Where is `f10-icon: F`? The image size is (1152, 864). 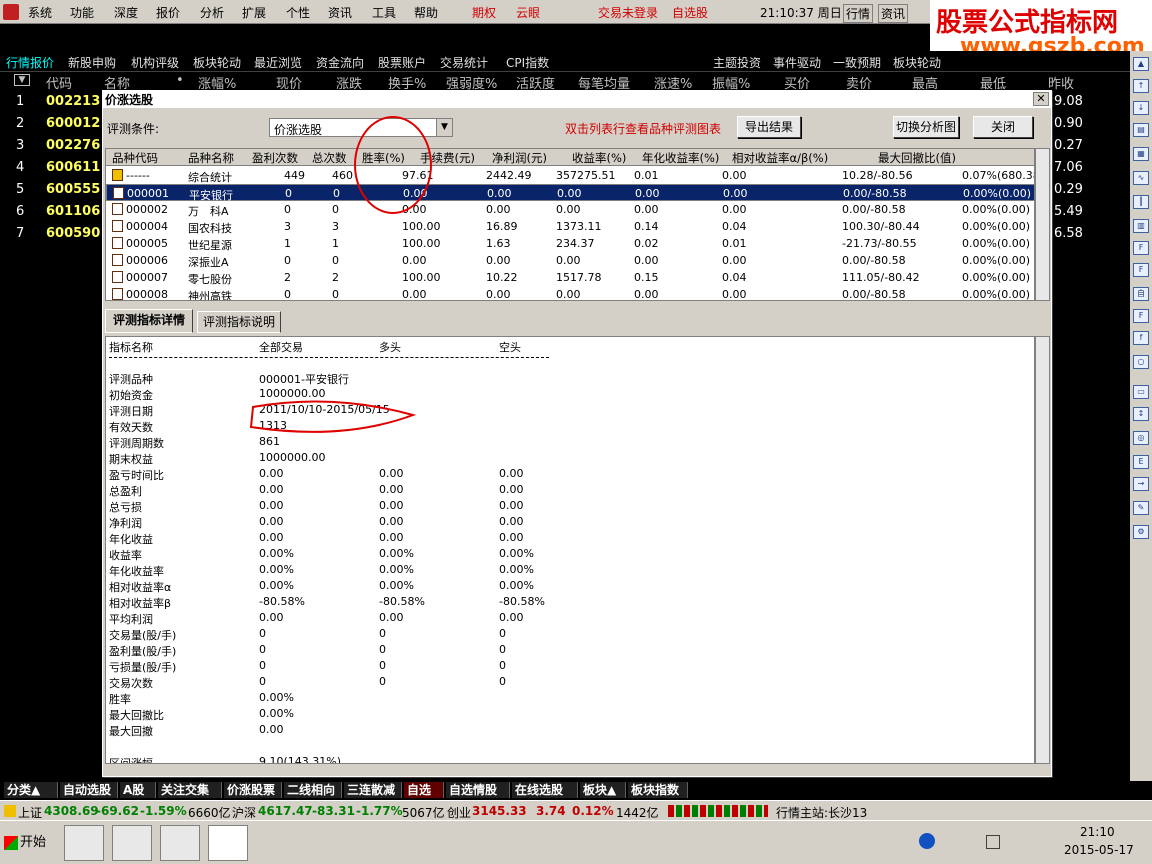 f10-icon: F is located at coordinates (1141, 248).